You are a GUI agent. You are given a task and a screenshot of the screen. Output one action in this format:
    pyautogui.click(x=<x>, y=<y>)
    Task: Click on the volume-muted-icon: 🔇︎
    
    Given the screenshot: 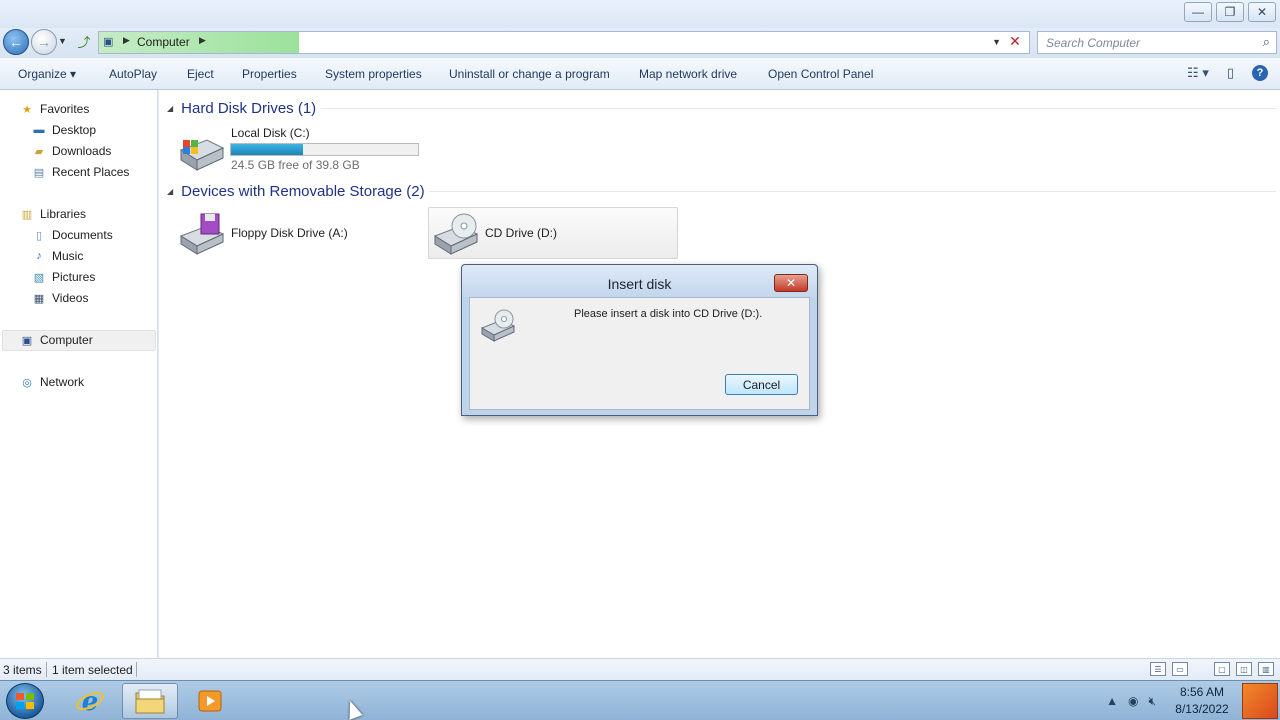 What is the action you would take?
    pyautogui.click(x=1152, y=701)
    